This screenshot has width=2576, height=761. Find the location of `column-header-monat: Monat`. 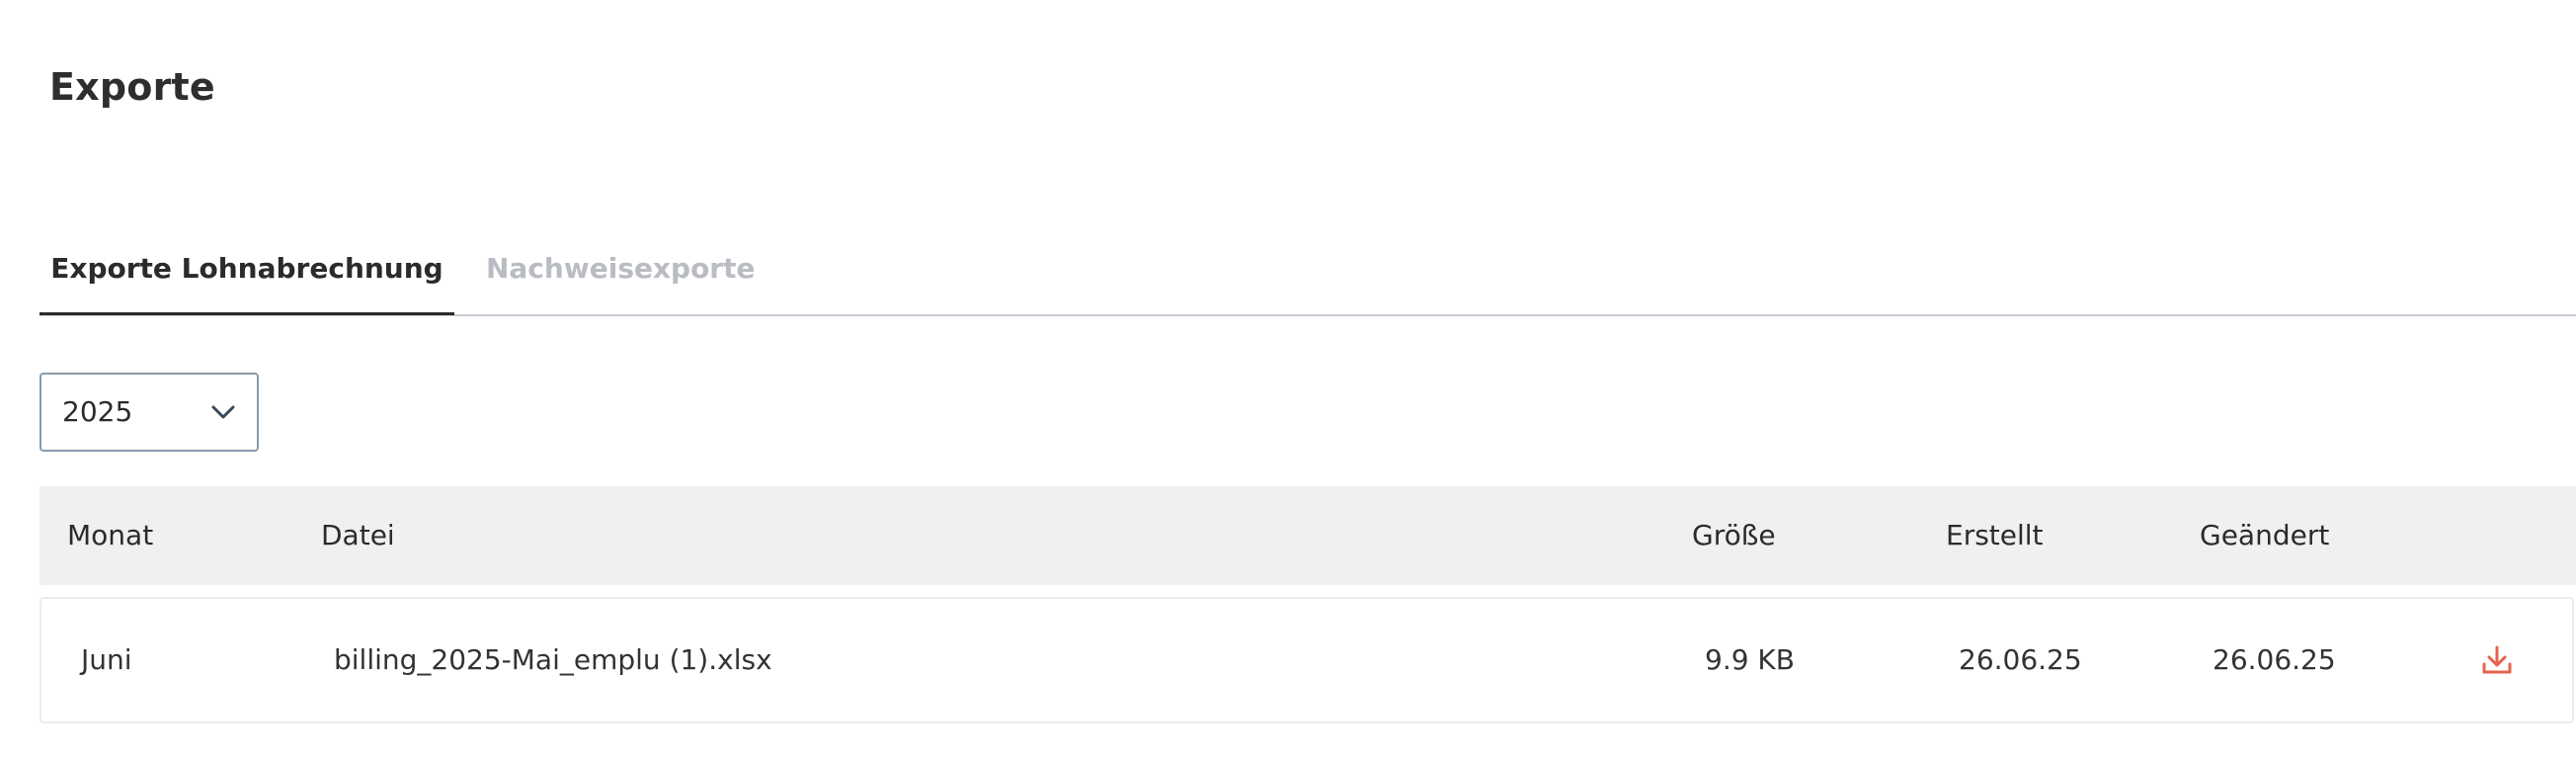

column-header-monat: Monat is located at coordinates (110, 535).